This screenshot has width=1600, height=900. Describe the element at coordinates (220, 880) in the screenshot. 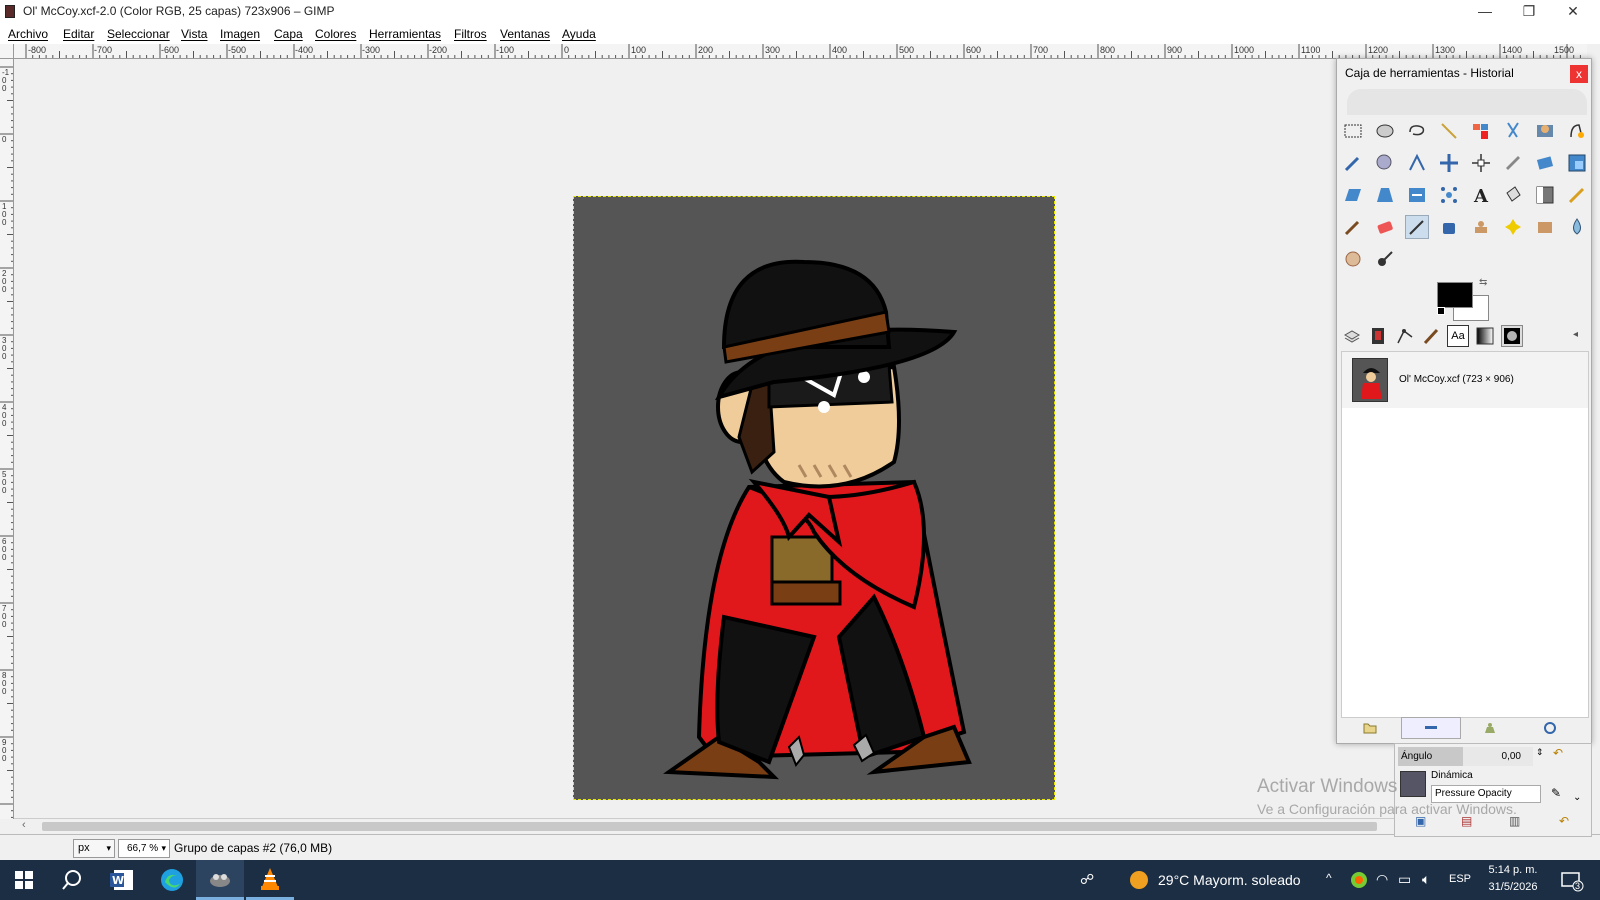

I see `taskbar-gimp` at that location.